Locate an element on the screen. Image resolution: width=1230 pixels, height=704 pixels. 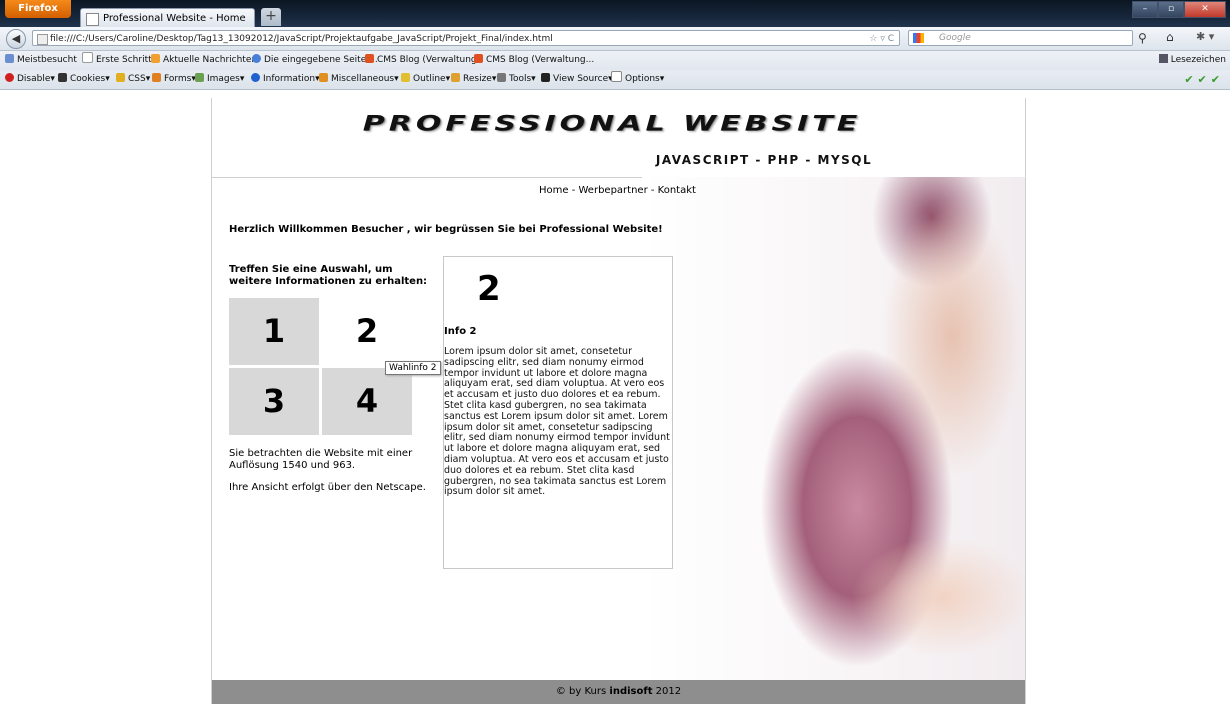
nav-kontakt-link: Kontakt is located at coordinates (677, 190).